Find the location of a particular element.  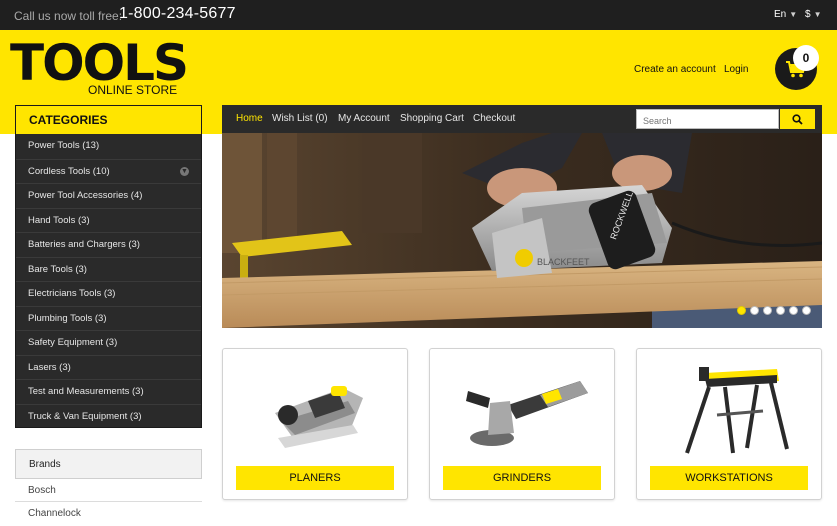

brand-item: Bosch is located at coordinates (108, 491).